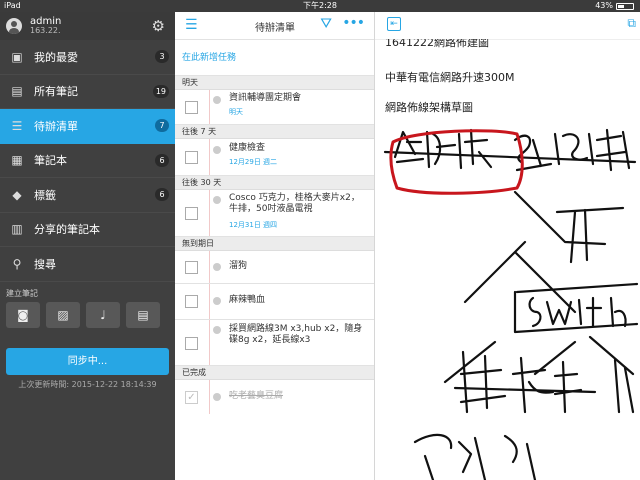 The width and height of the screenshot is (640, 480). Describe the element at coordinates (236, 112) in the screenshot. I see `task-date: 明天` at that location.